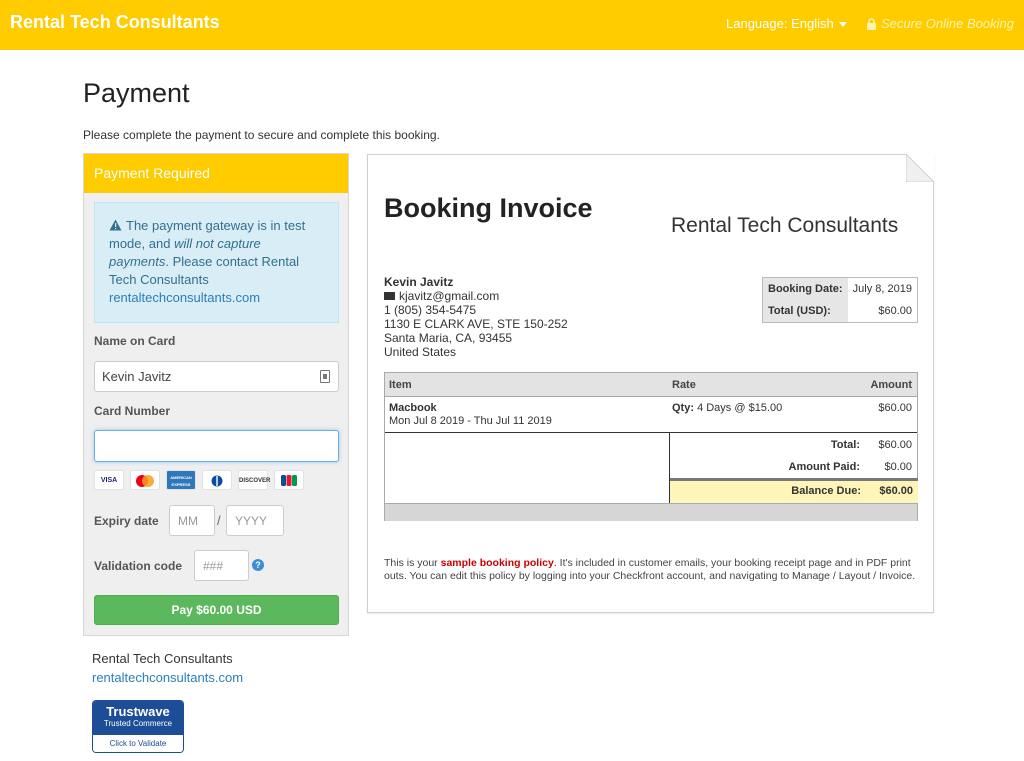 This screenshot has height=761, width=1024. Describe the element at coordinates (115, 22) in the screenshot. I see `brand-name: Rental Tech Consultants` at that location.